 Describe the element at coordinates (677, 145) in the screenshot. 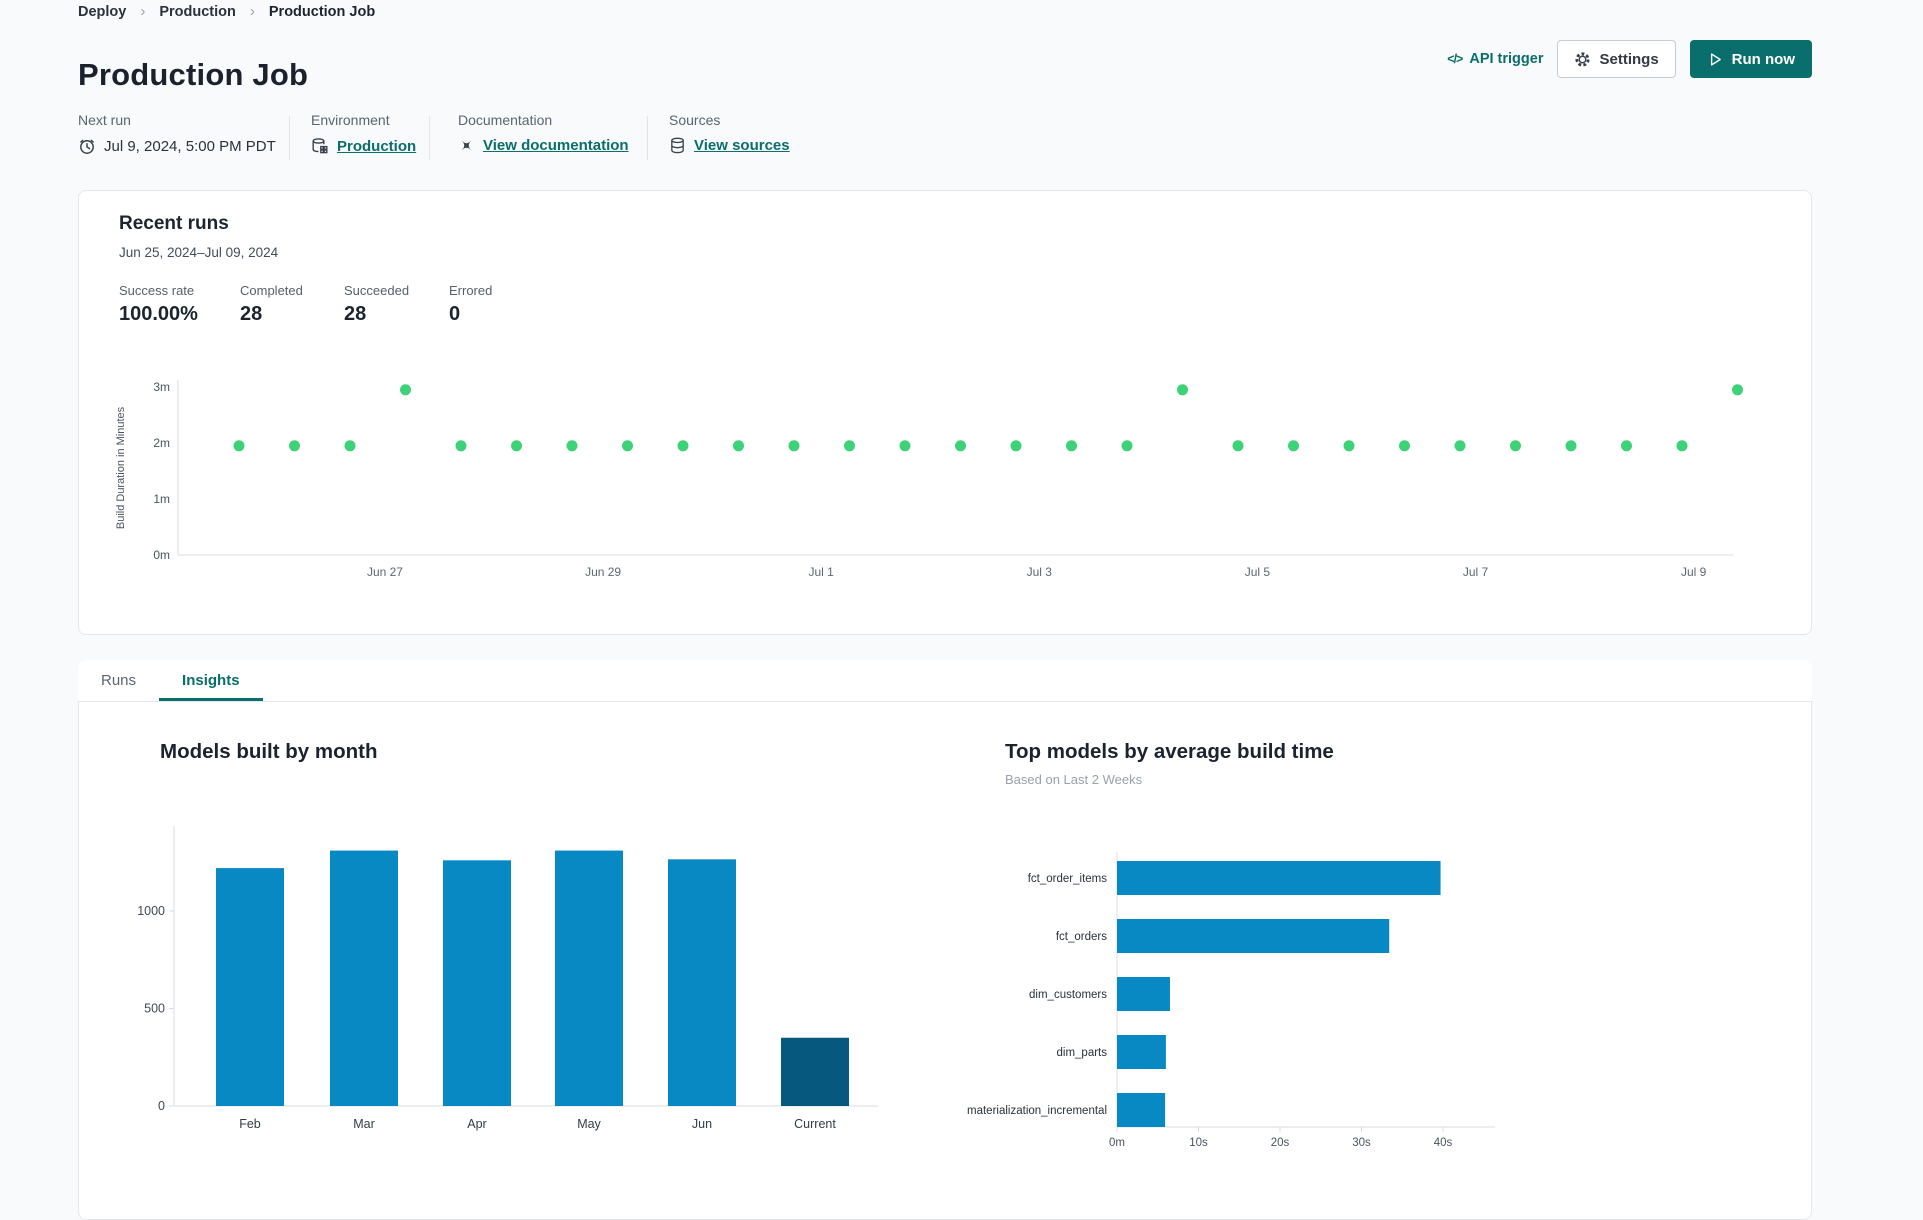

I see `database-icon` at that location.